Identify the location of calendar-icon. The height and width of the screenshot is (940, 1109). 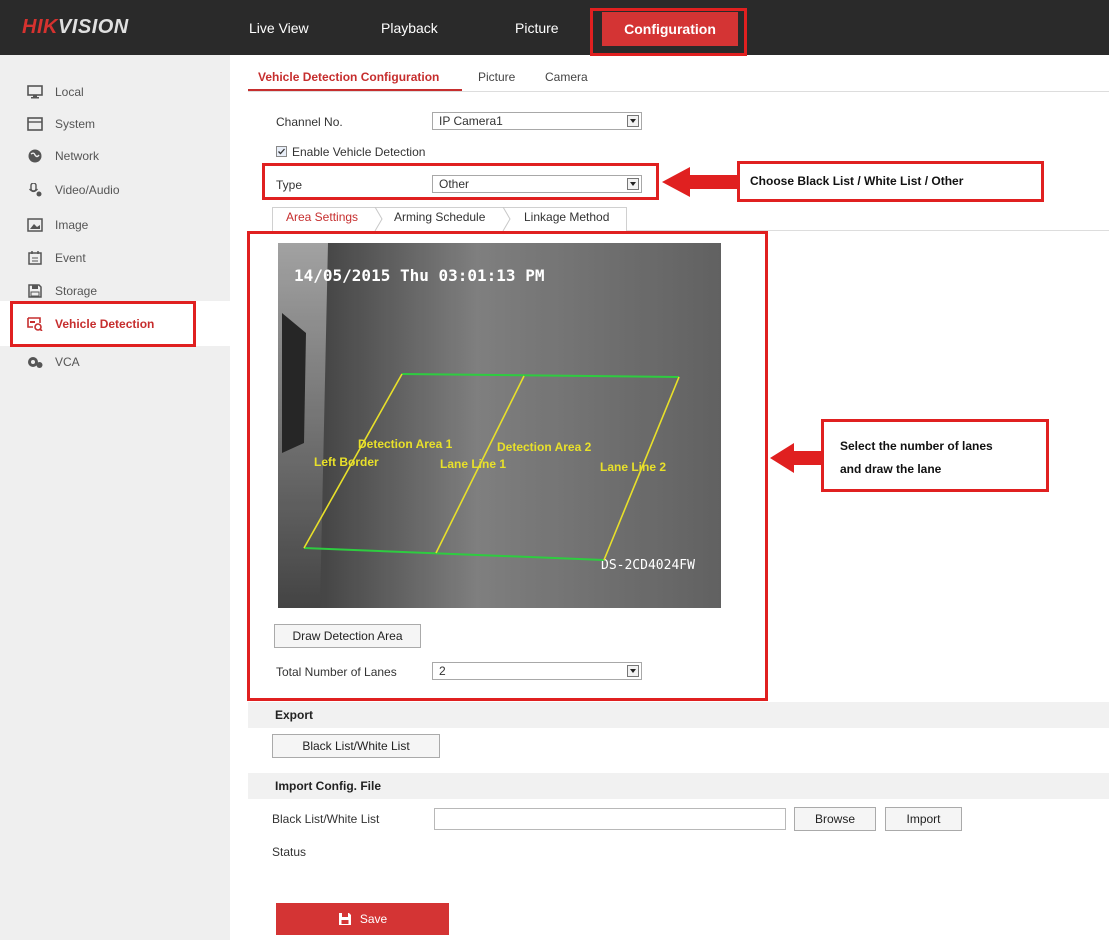
(35, 258).